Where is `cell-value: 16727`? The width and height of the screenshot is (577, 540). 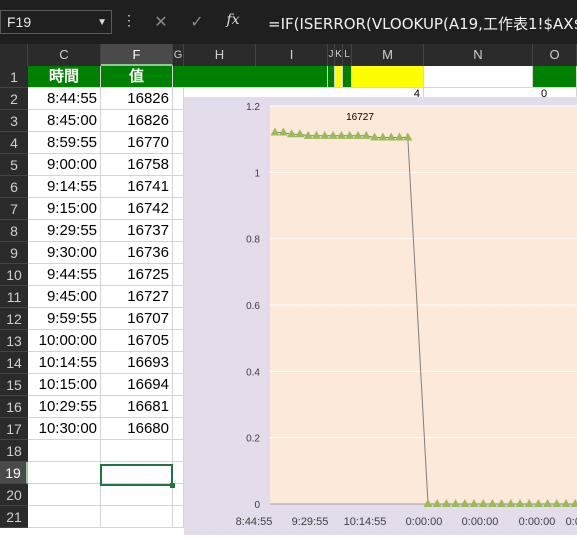 cell-value: 16727 is located at coordinates (137, 297).